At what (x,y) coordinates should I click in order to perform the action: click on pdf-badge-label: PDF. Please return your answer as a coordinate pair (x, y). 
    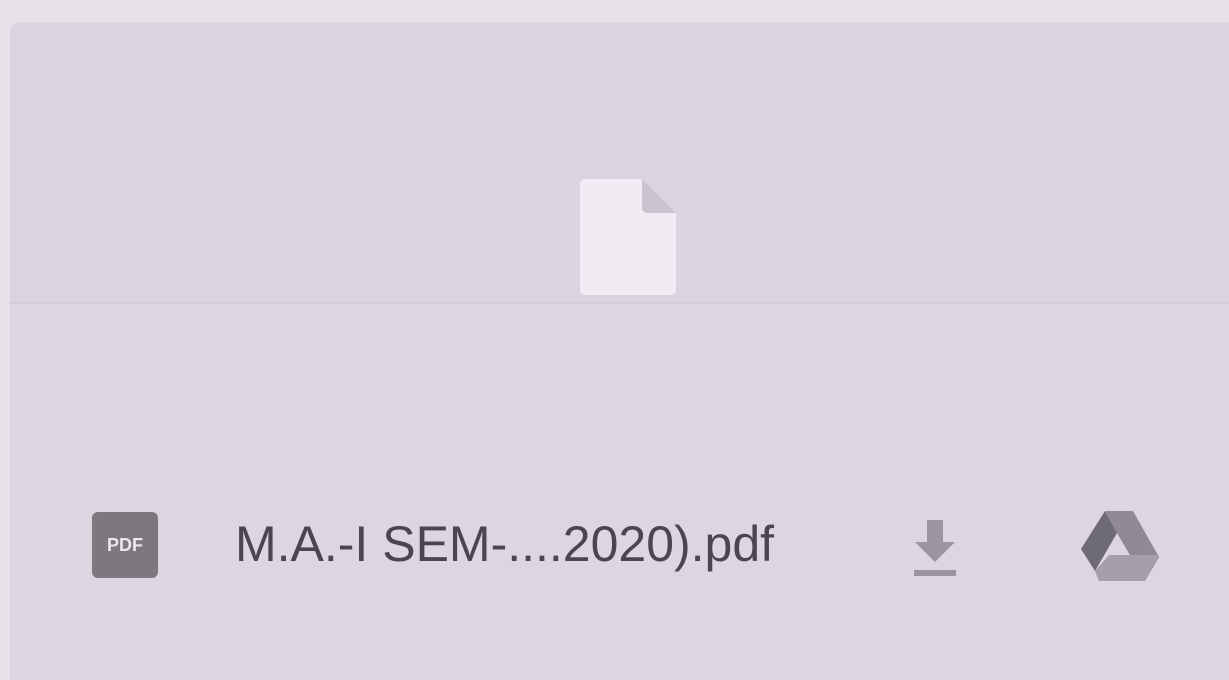
    Looking at the image, I should click on (125, 544).